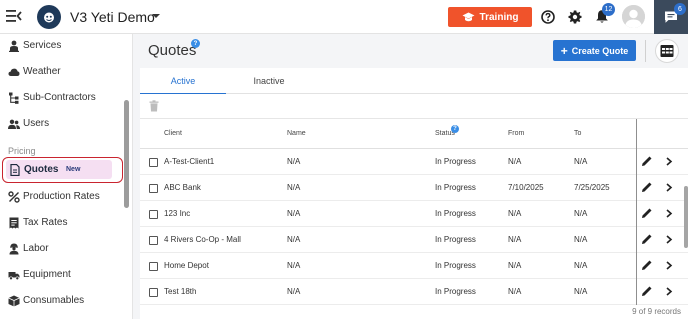 This screenshot has height=319, width=688. I want to click on org-logo, so click(49, 17).